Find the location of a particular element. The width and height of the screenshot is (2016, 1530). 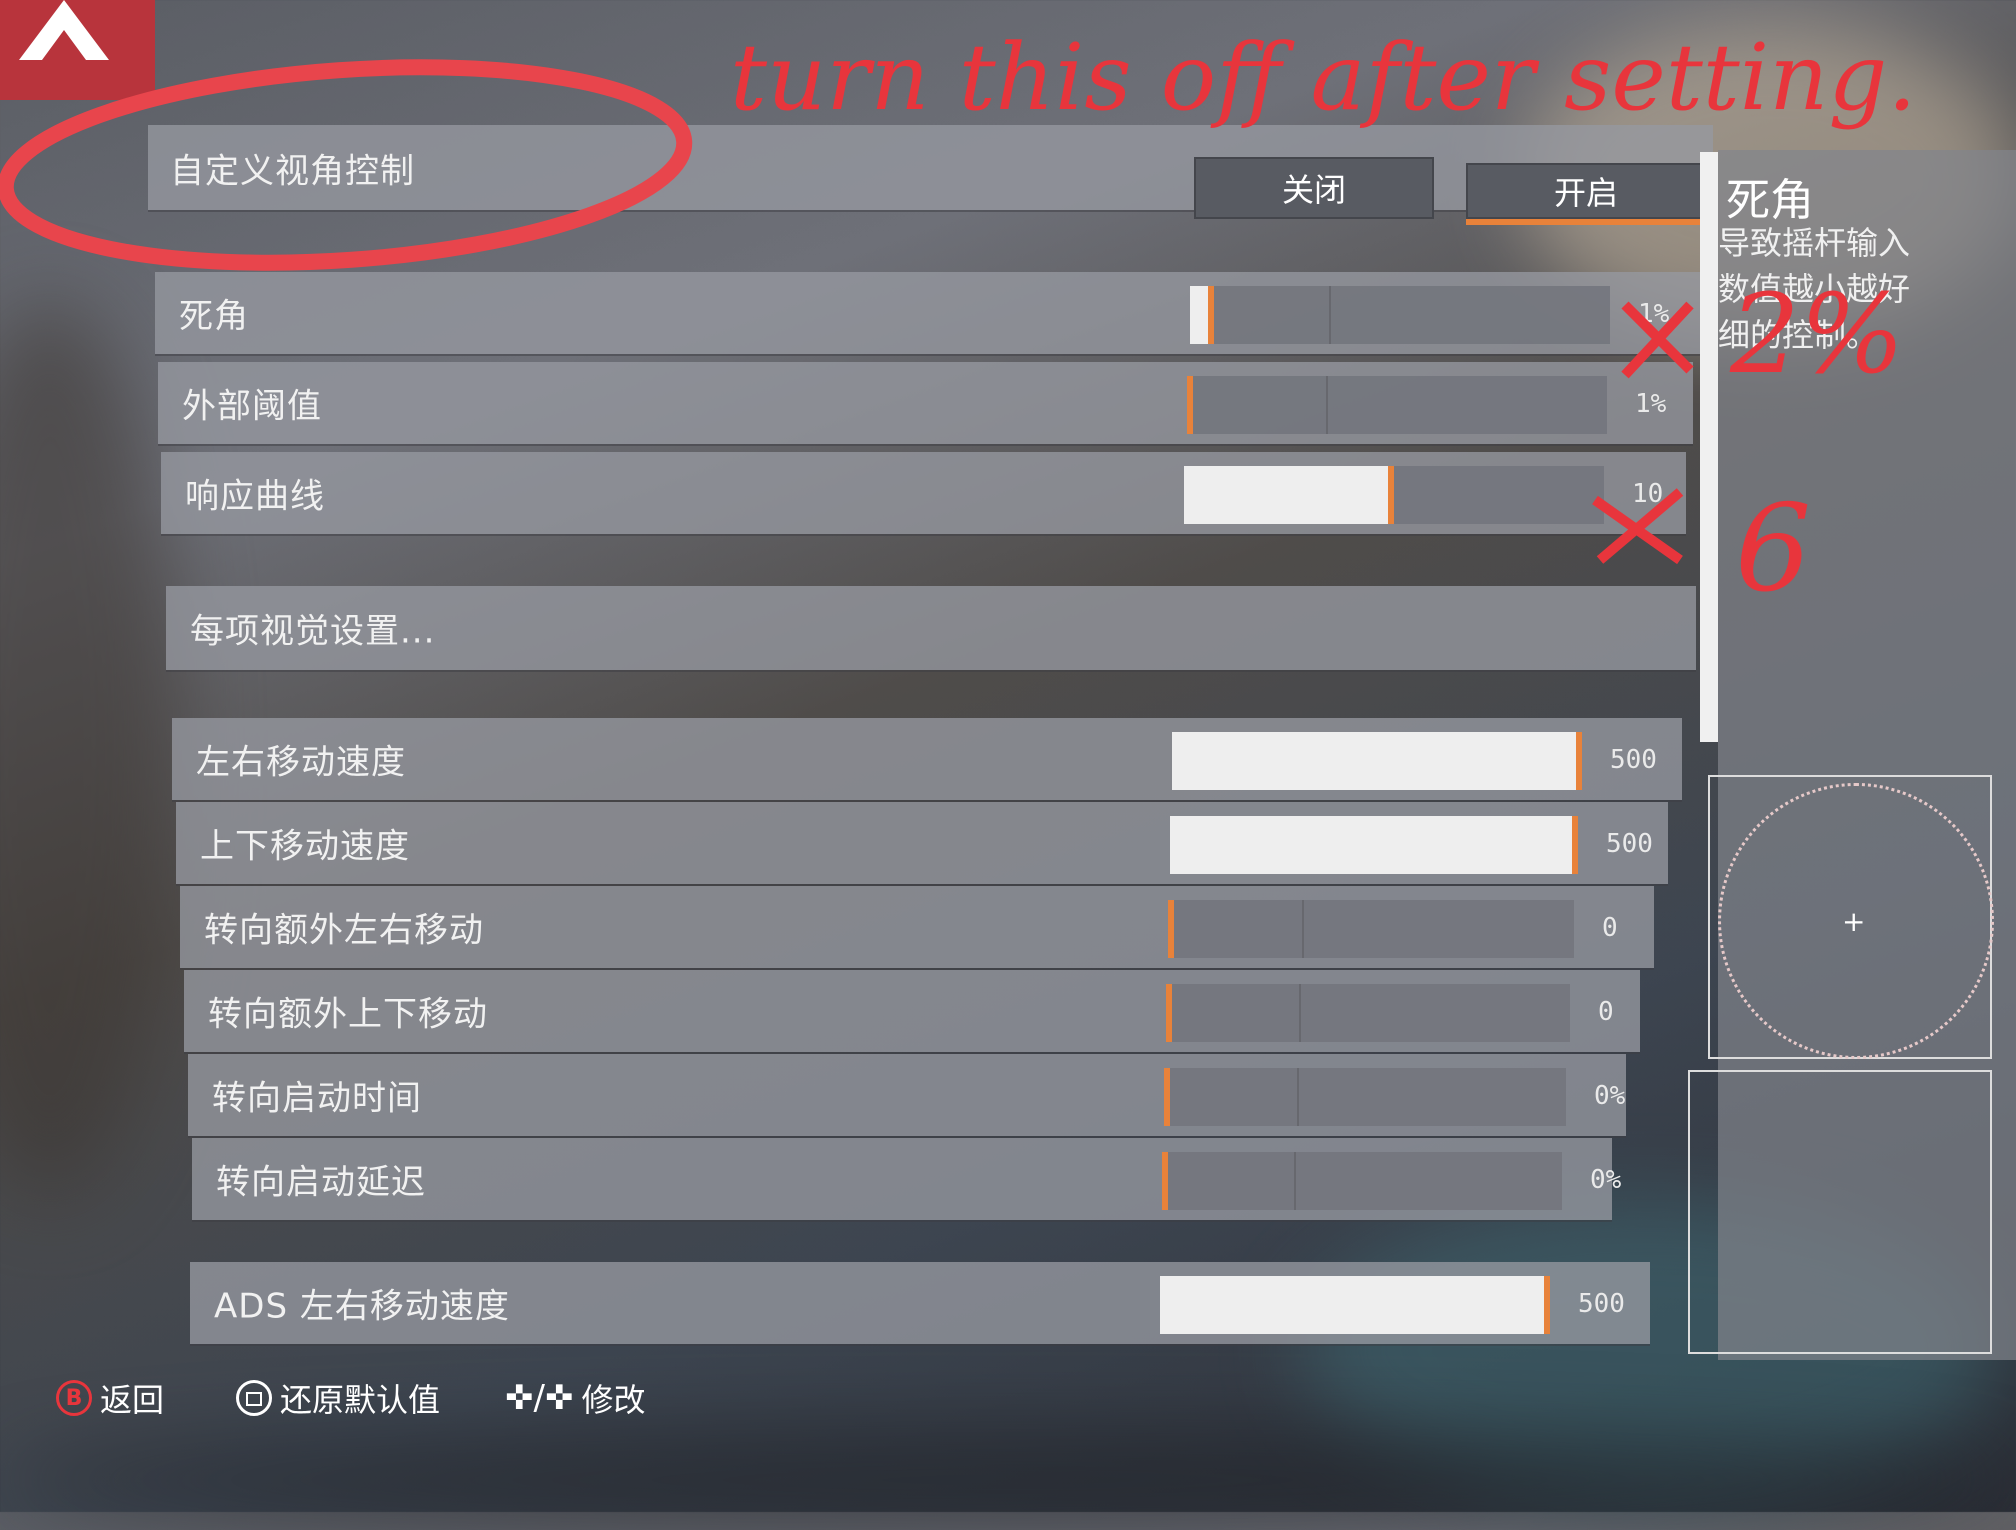

view-button-icon is located at coordinates (254, 1398).